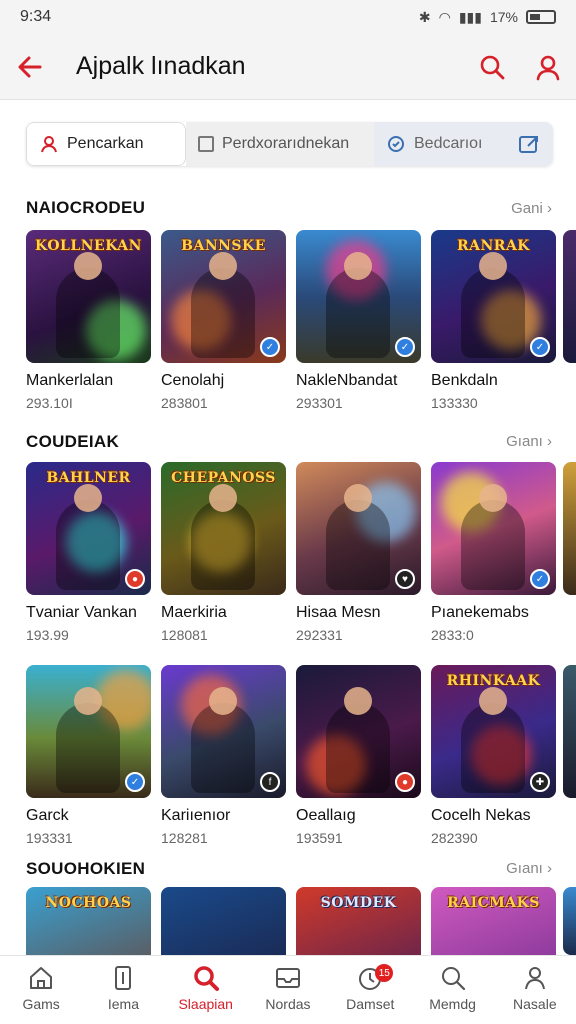 Image resolution: width=576 pixels, height=1024 pixels. Describe the element at coordinates (503, 17) in the screenshot. I see `battery-percent: 17%` at that location.